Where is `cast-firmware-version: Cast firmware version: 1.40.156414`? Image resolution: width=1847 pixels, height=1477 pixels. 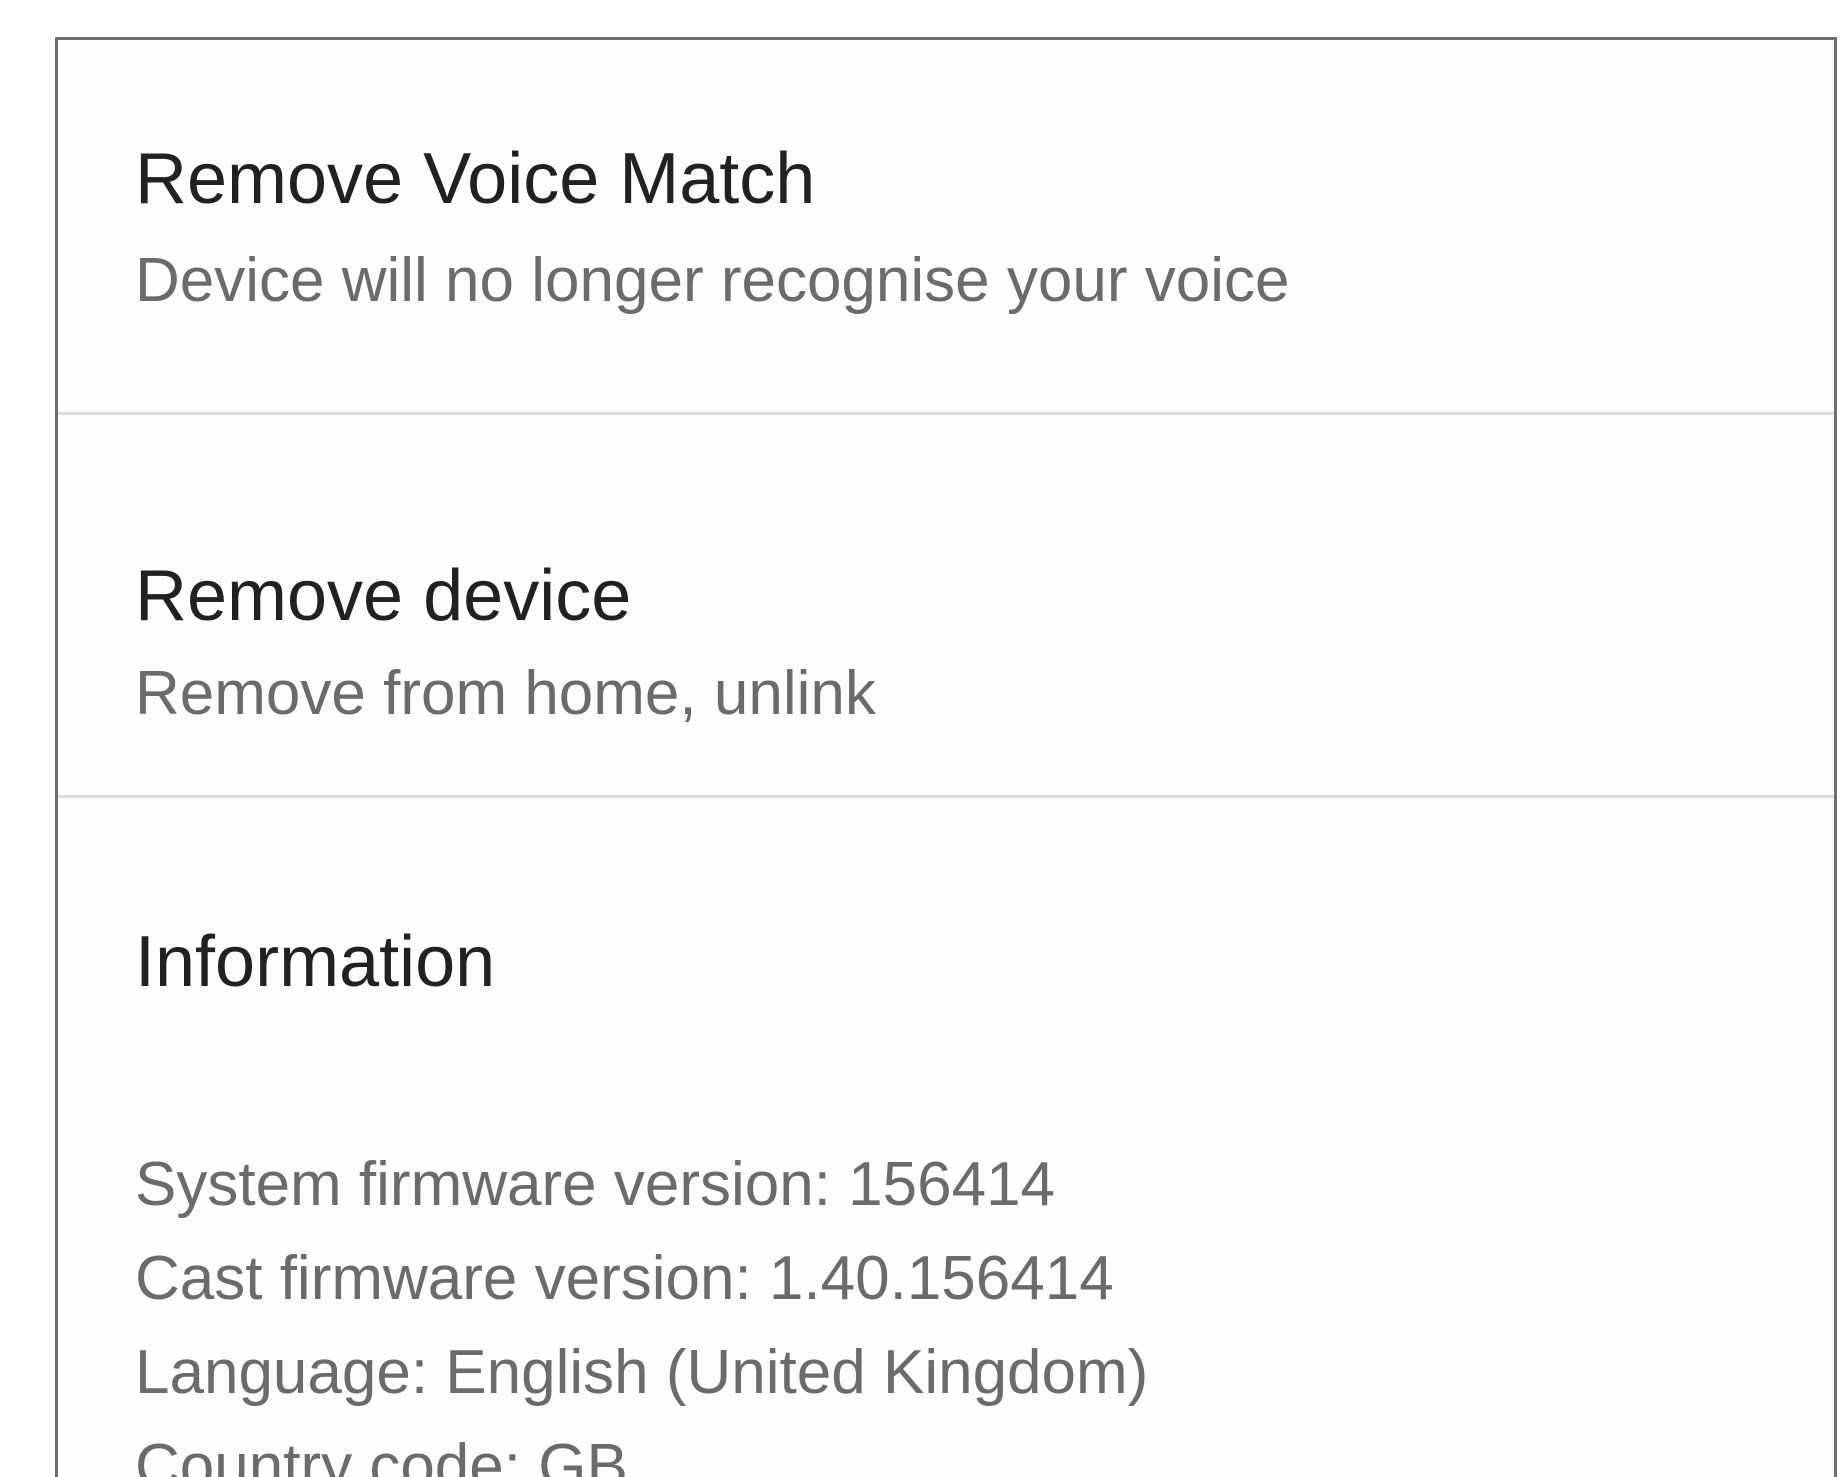
cast-firmware-version: Cast firmware version: 1.40.156414 is located at coordinates (624, 1278).